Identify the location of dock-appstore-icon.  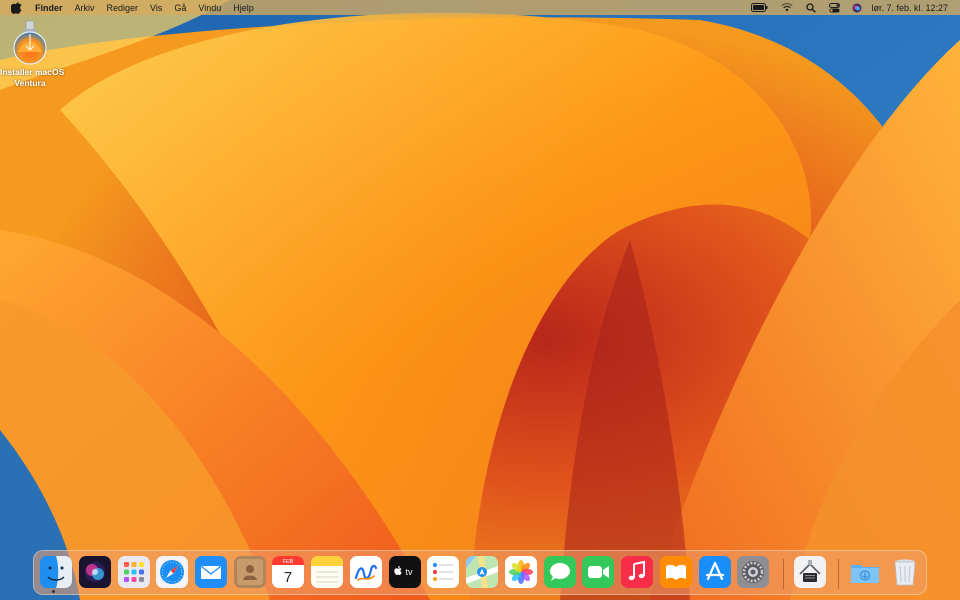
(715, 572).